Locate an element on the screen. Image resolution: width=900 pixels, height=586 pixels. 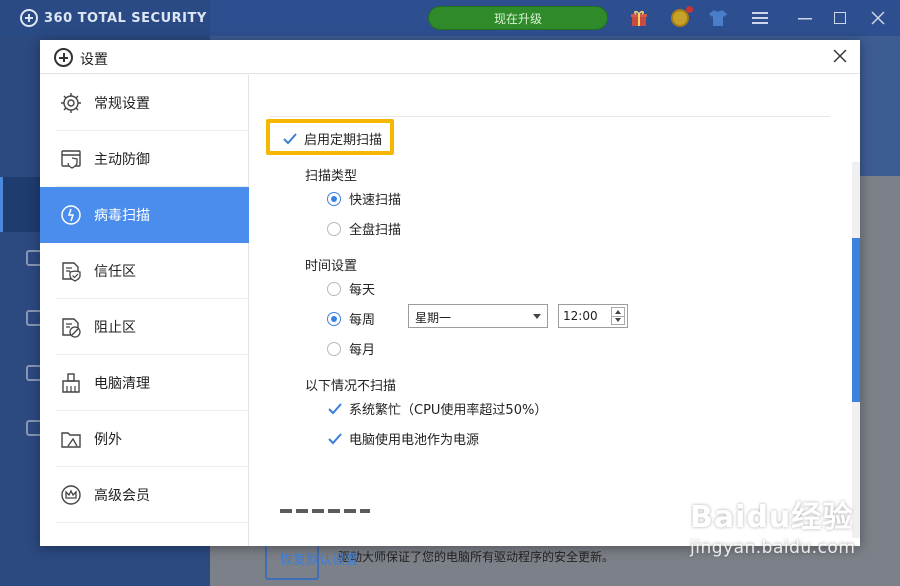
radio-label: 全盘扫描 is located at coordinates (375, 230).